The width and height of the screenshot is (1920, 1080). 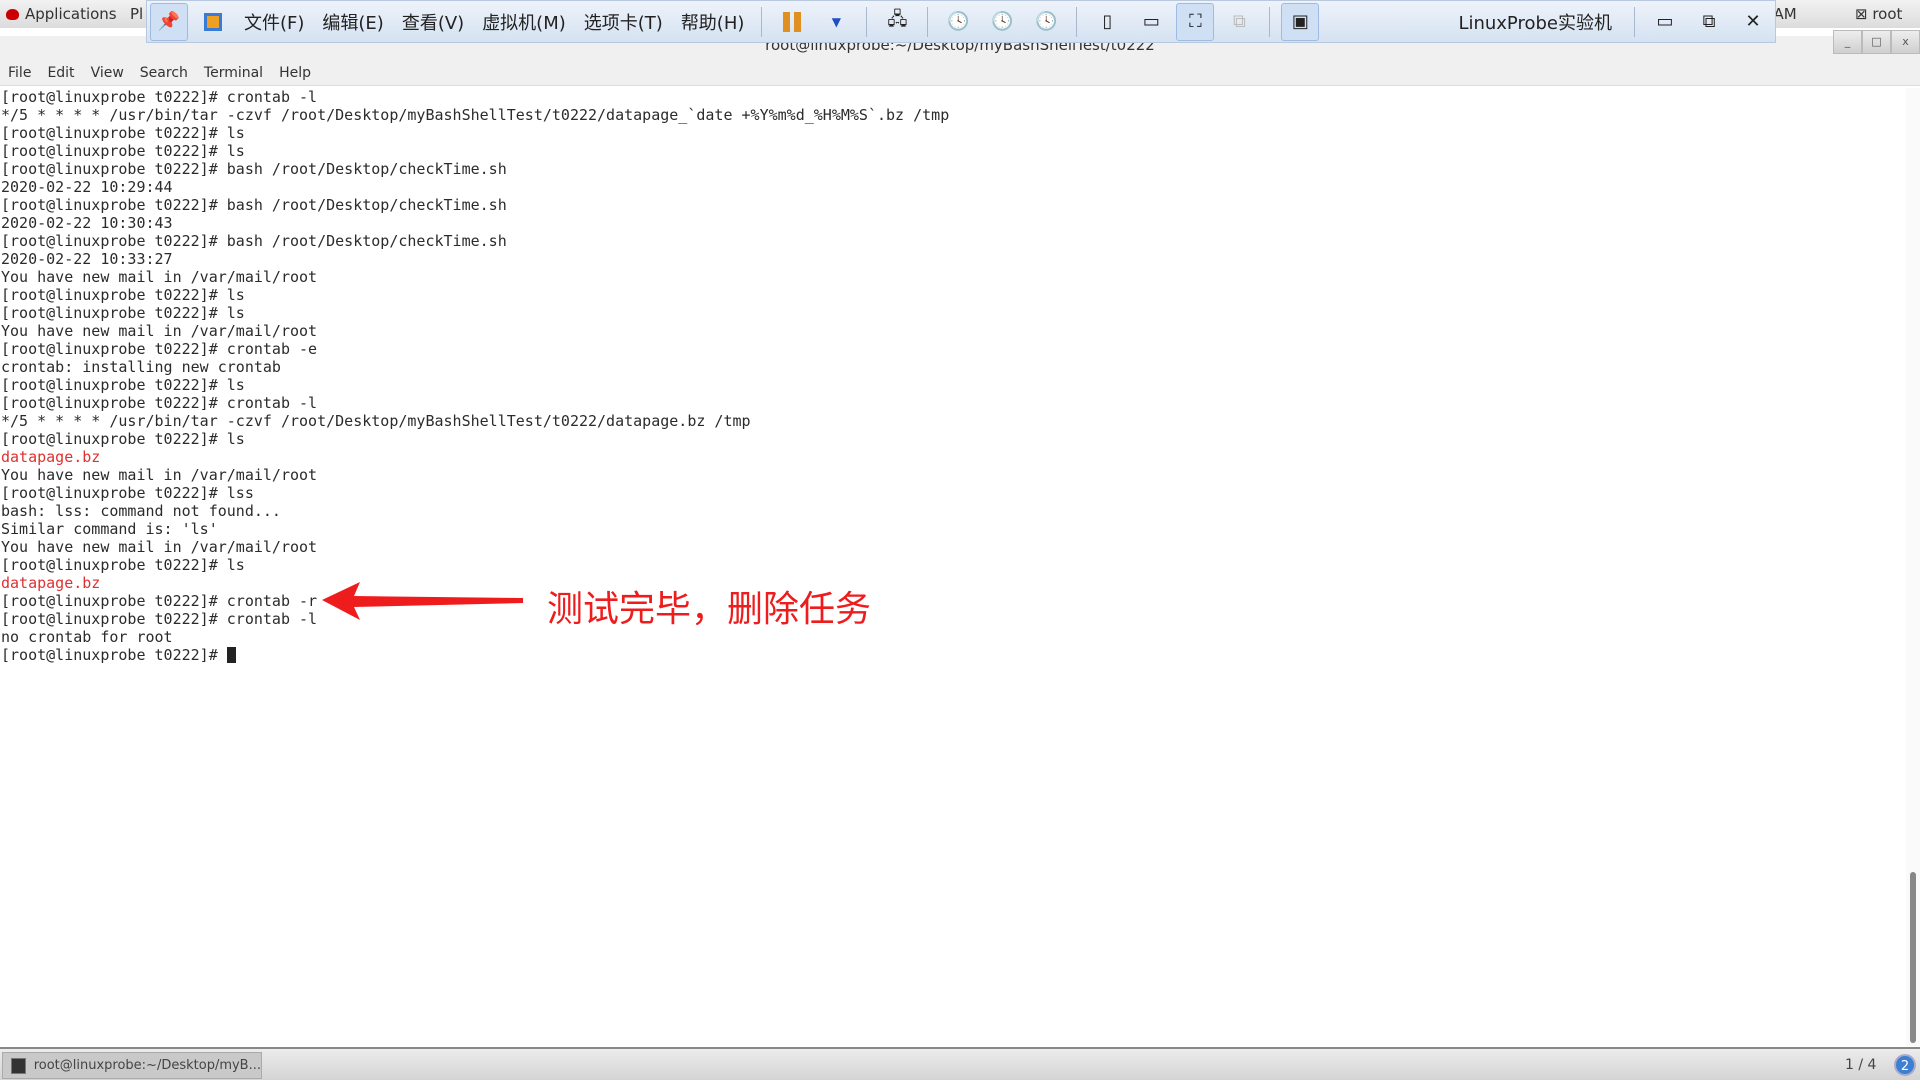 I want to click on snapshot-manager-icon: 🕓, so click(x=1046, y=22).